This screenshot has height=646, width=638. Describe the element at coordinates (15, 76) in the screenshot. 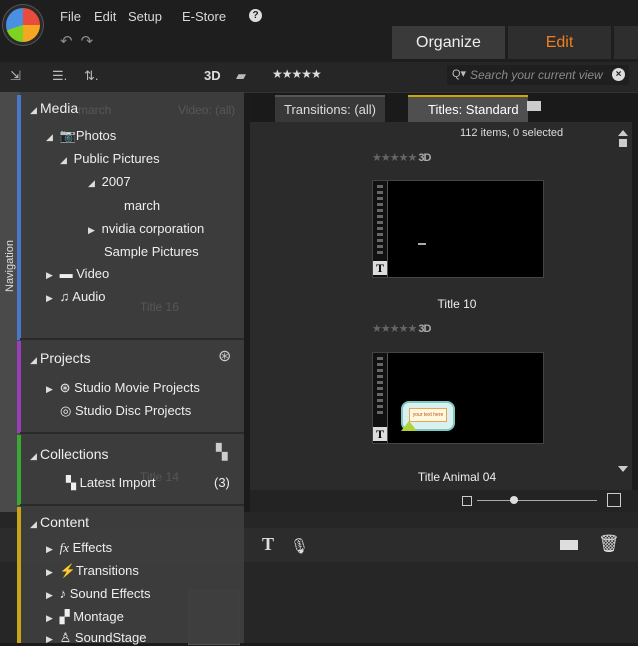

I see `import-icon: ⇲` at that location.